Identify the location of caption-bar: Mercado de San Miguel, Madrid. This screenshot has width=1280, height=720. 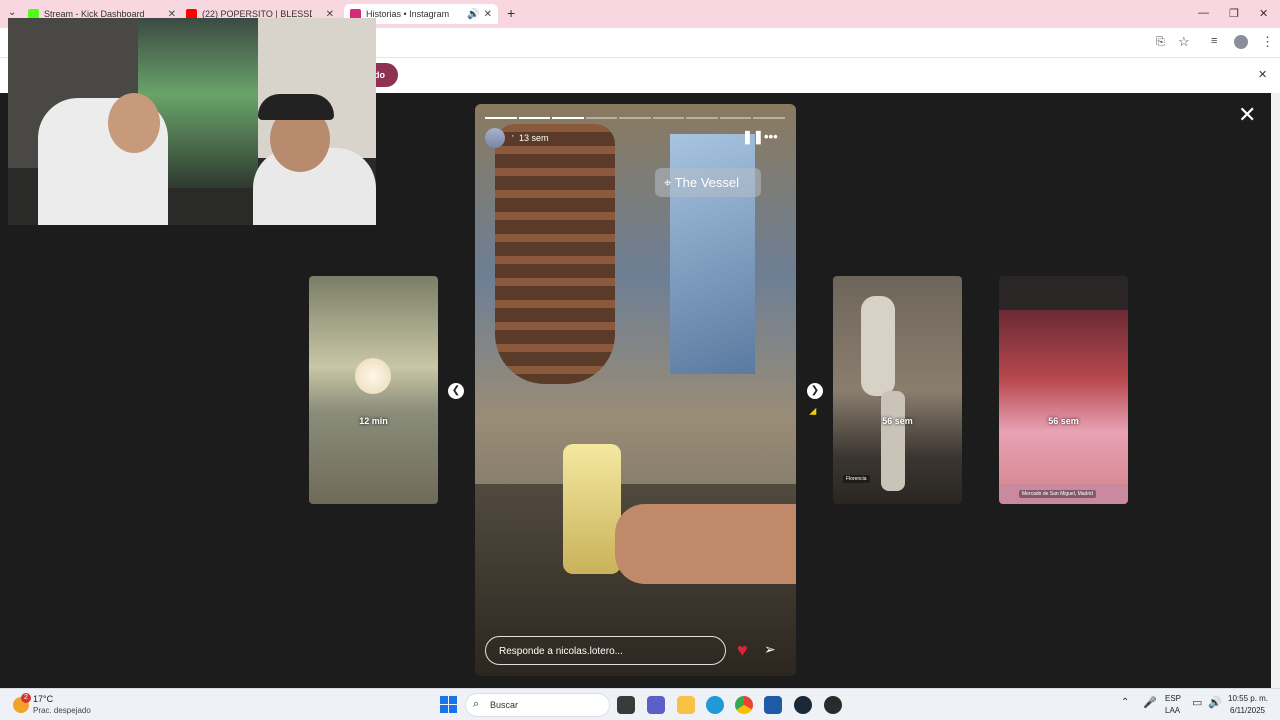
(1063, 494).